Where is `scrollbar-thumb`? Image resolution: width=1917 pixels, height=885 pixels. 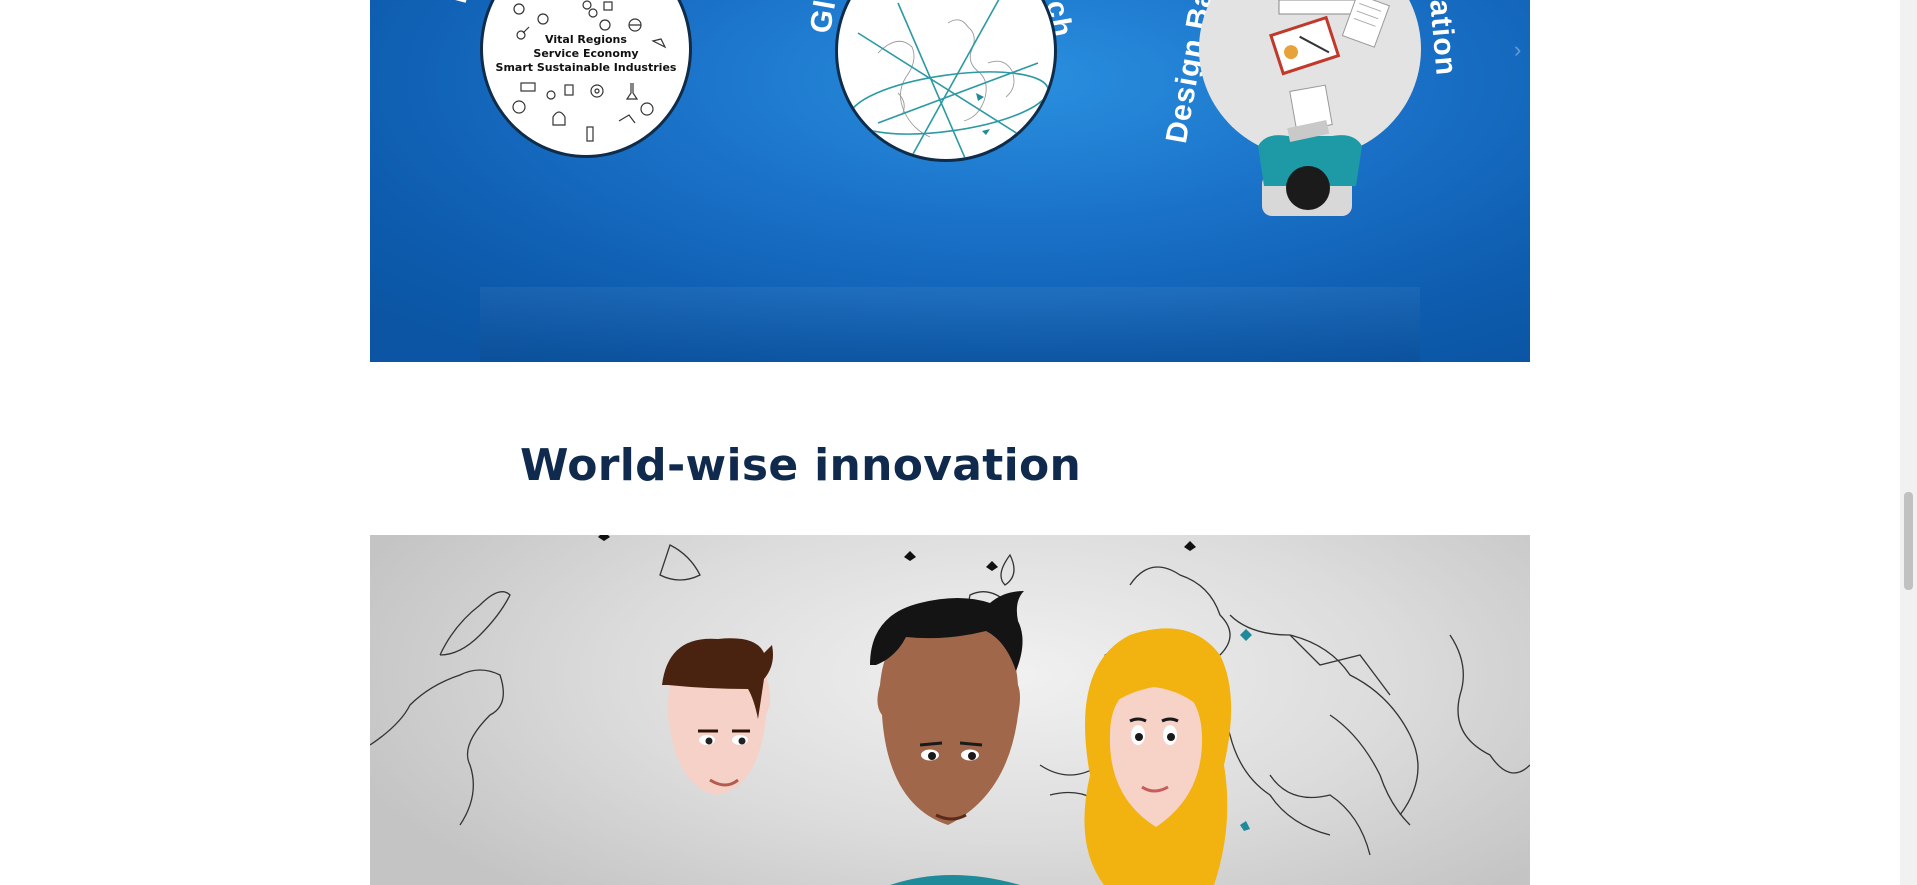
scrollbar-thumb is located at coordinates (1908, 541).